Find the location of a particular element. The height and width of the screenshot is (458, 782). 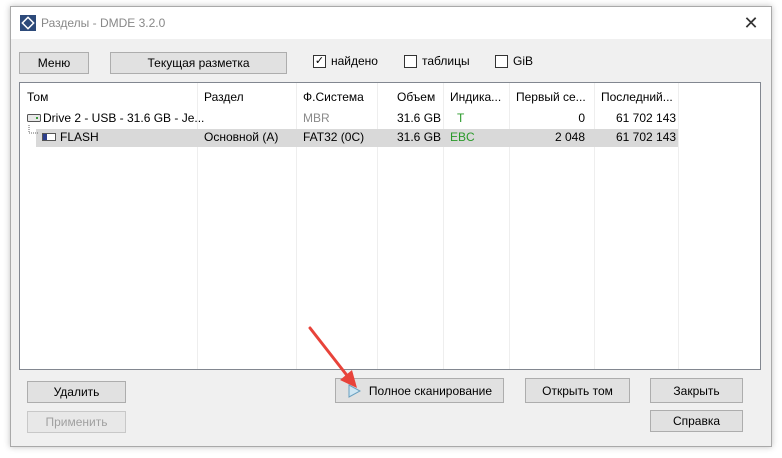

row-partition: Основной (A) is located at coordinates (241, 137).